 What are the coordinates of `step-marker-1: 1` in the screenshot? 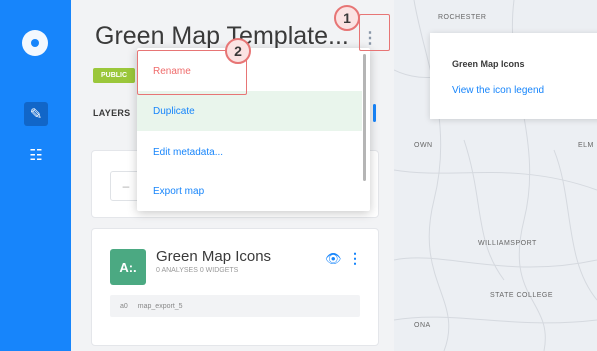 It's located at (347, 18).